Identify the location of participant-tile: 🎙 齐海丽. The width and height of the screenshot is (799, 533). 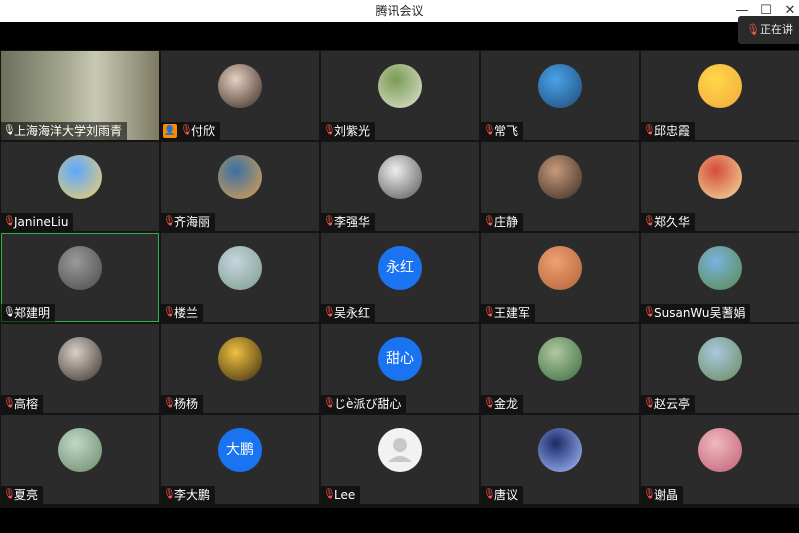
(240, 186).